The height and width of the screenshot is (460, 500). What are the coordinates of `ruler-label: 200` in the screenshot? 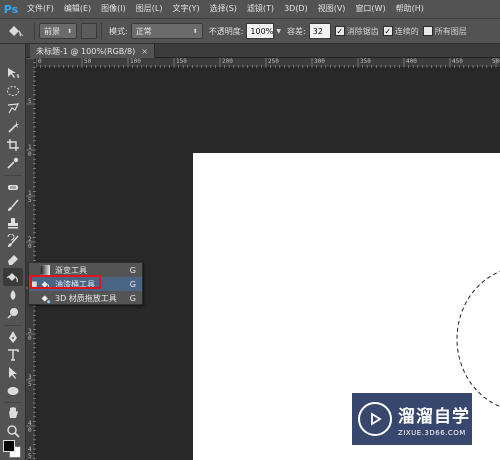 It's located at (227, 61).